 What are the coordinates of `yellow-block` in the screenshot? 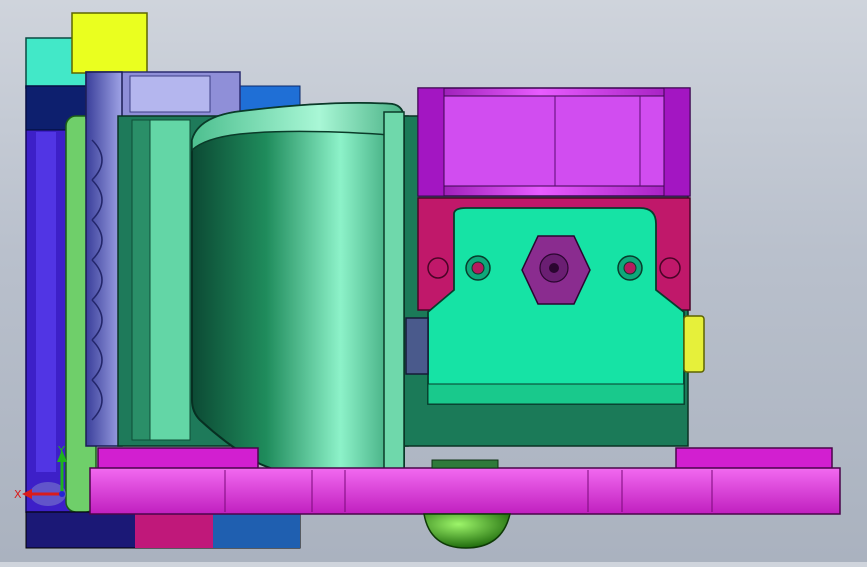 It's located at (109, 43).